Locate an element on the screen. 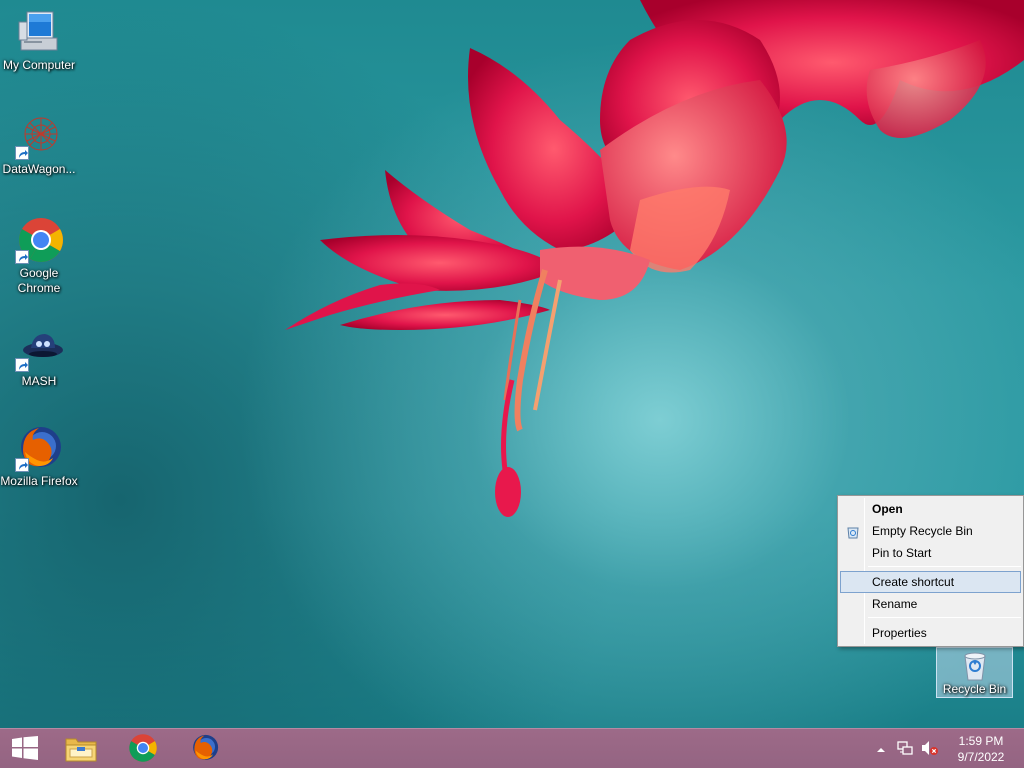 This screenshot has width=1024, height=768. menu-item-open: Open is located at coordinates (930, 509).